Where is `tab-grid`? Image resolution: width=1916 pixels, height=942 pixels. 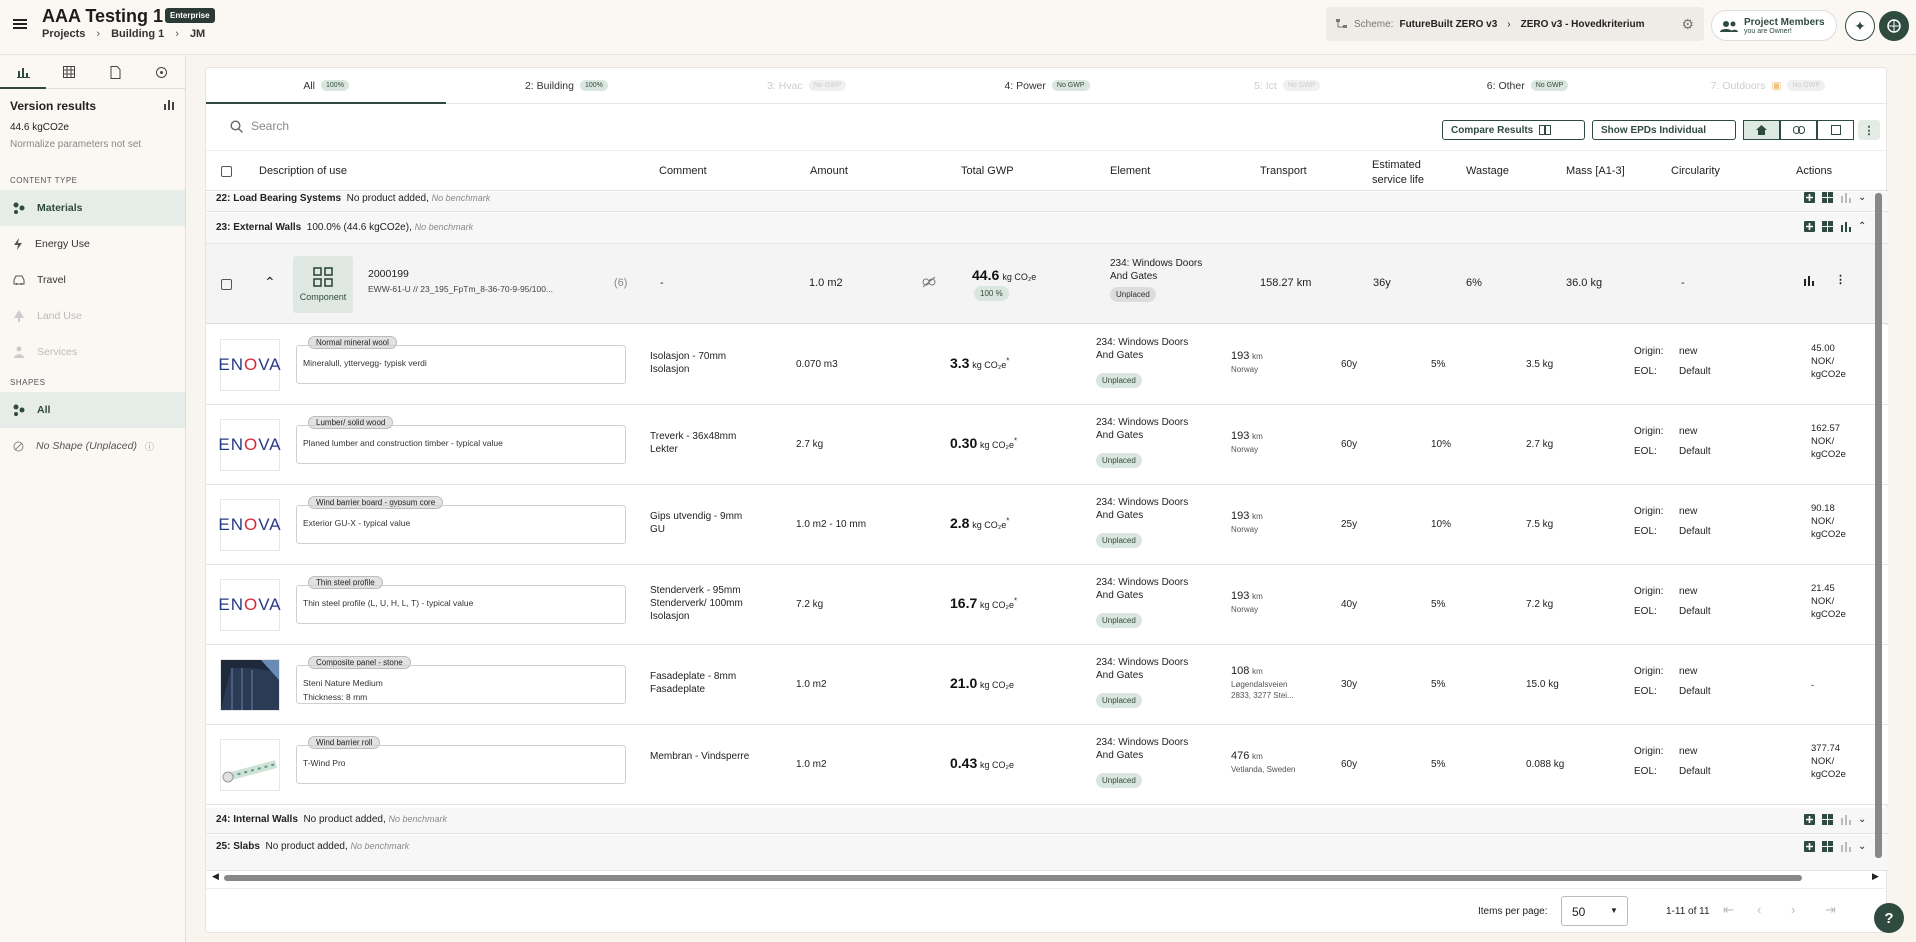 tab-grid is located at coordinates (69, 72).